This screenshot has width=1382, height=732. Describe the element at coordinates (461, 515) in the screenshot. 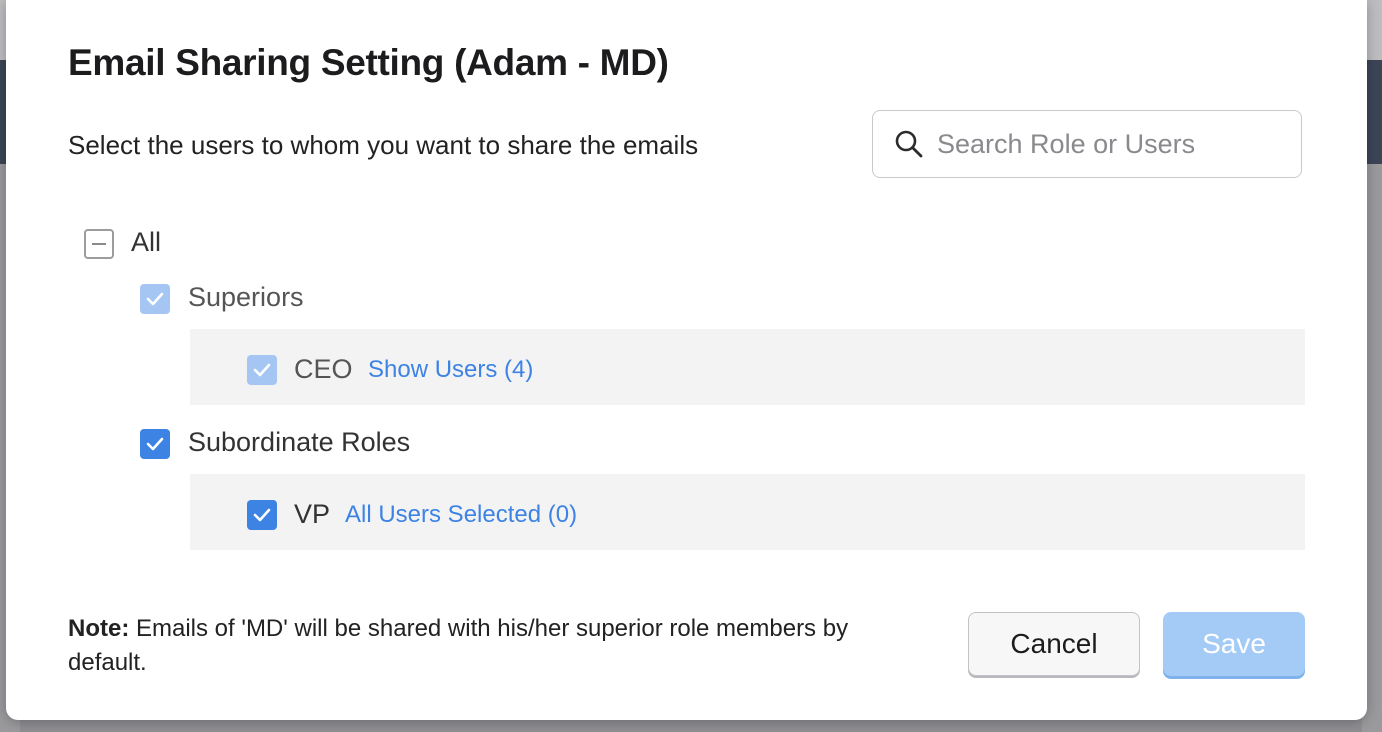

I see `all-users-selected-link: All Users Selected (0)` at that location.